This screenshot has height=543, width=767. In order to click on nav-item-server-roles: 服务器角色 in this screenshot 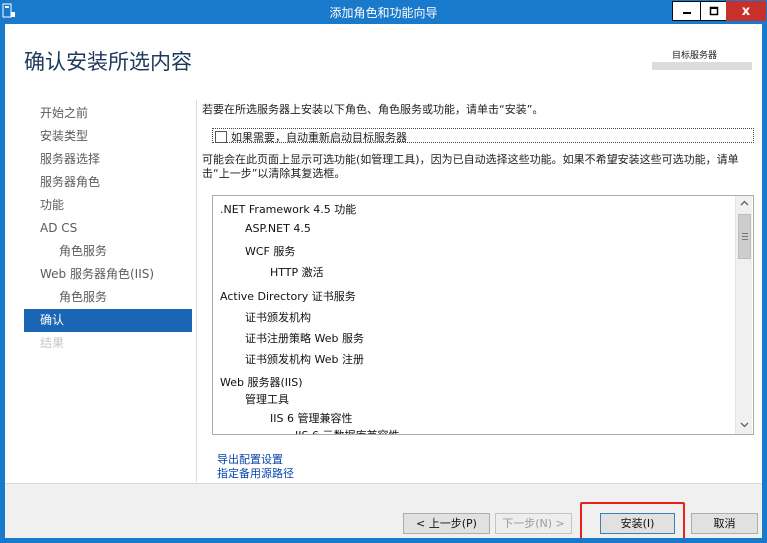, I will do `click(98, 182)`.